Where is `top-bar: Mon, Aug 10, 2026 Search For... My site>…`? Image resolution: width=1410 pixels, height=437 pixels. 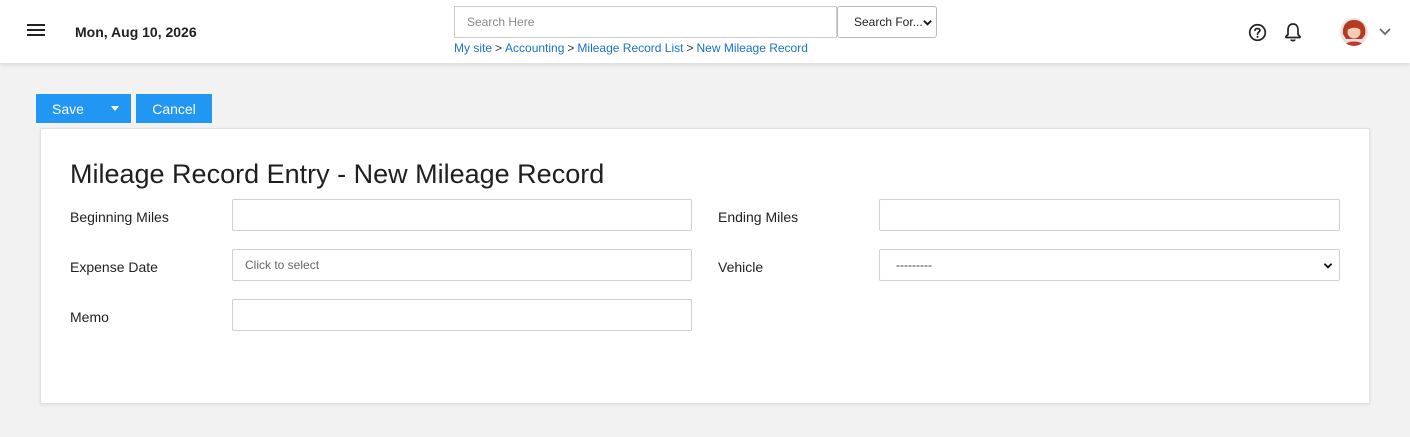 top-bar: Mon, Aug 10, 2026 Search For... My site>… is located at coordinates (705, 31).